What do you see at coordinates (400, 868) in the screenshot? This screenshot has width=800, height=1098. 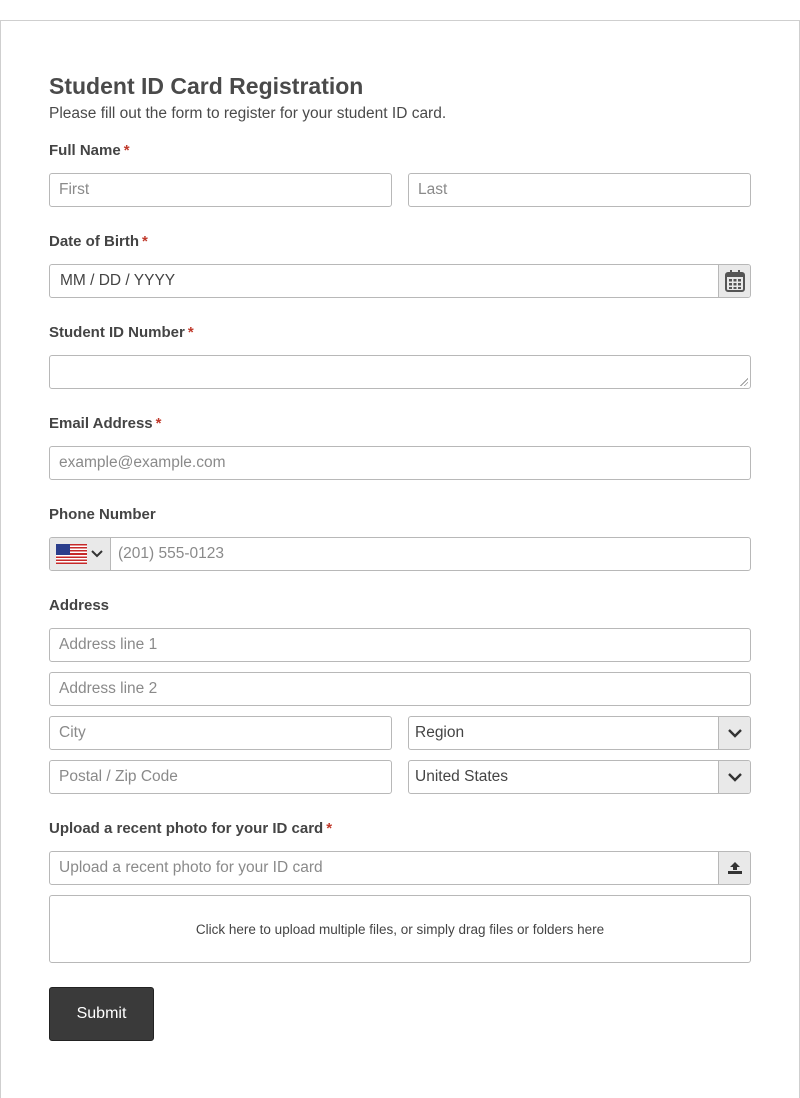 I see `upload-input: Upload a recent photo for your ID card` at bounding box center [400, 868].